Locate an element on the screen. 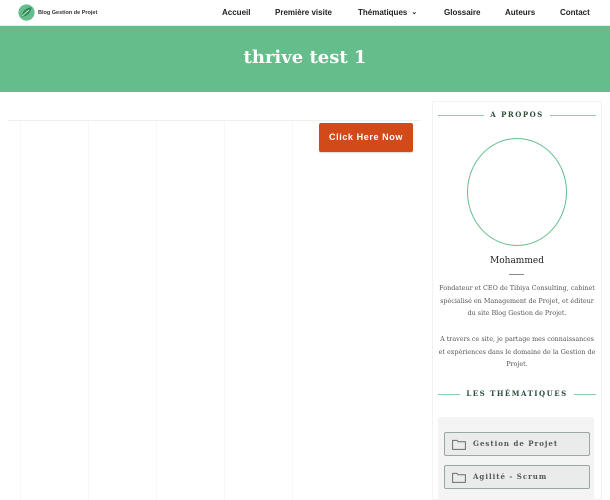 Image resolution: width=610 pixels, height=500 pixels. topic-label: Gestion de Projet is located at coordinates (516, 443).